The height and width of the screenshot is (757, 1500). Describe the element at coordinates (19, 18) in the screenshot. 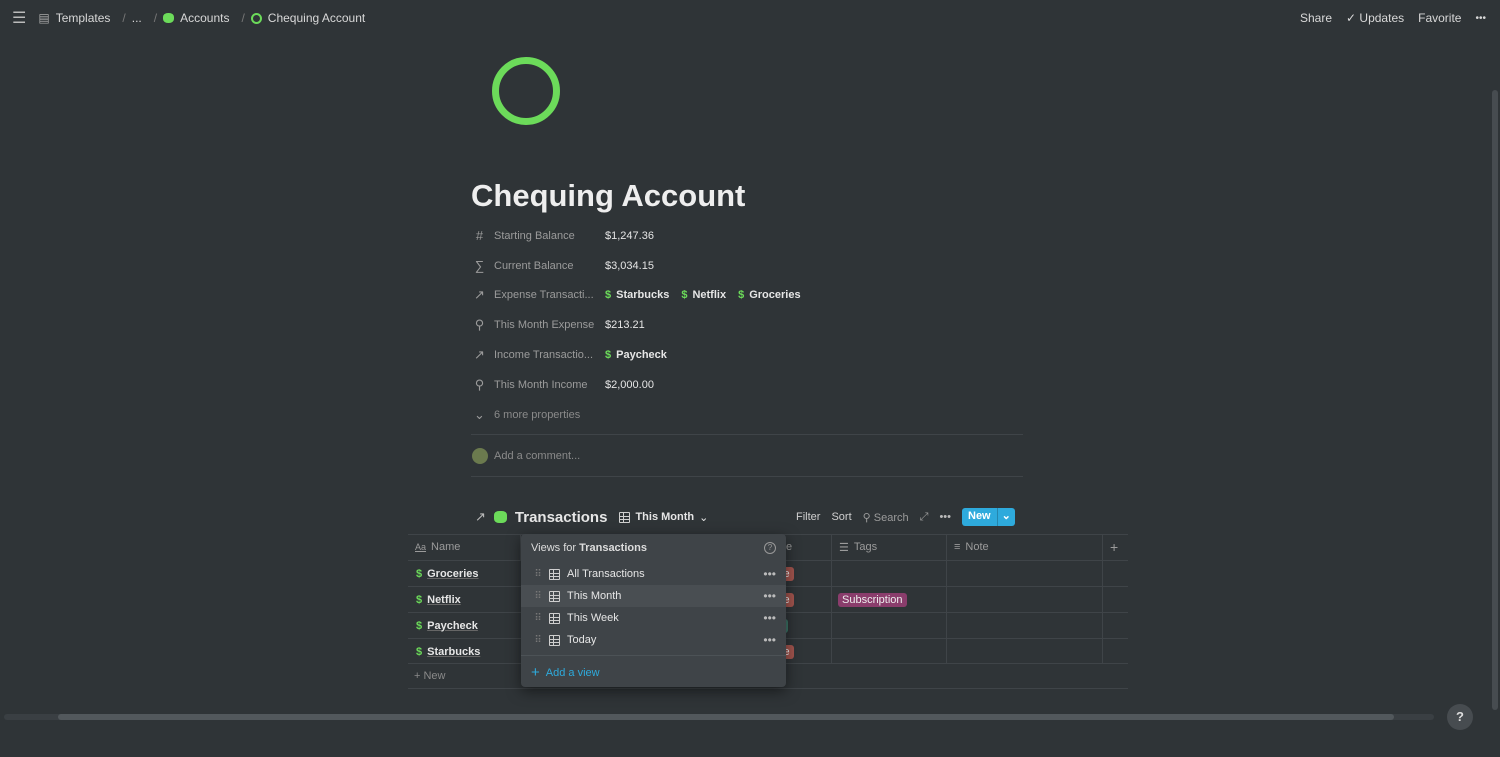

I see `menu-icon: ☰` at that location.